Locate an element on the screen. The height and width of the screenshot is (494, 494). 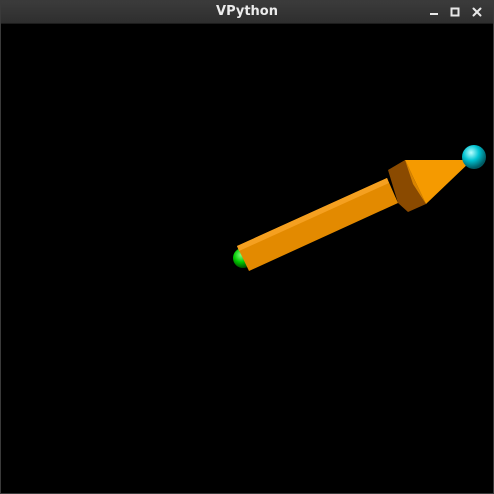
close-icon is located at coordinates (477, 12).